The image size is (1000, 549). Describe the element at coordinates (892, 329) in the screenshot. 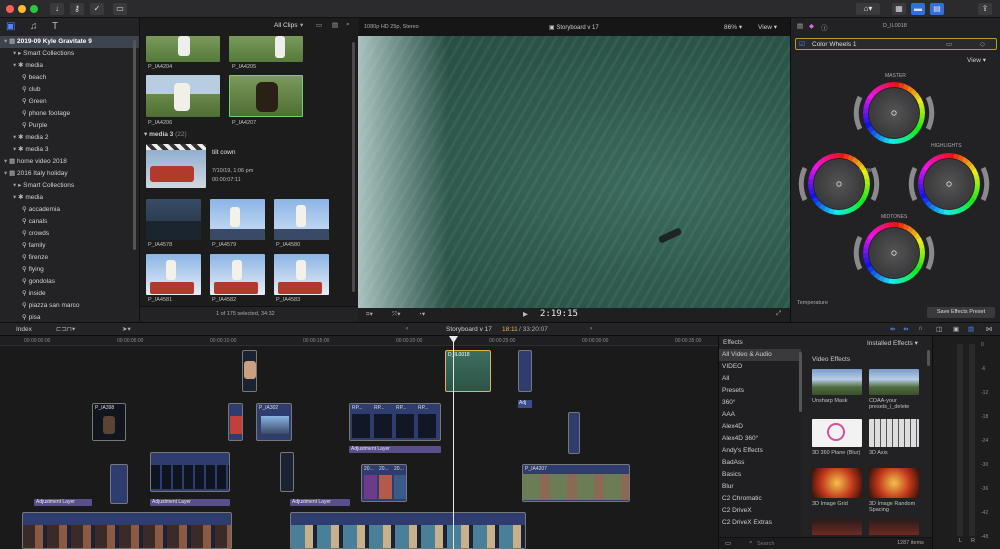

I see `skimming-icon: ⇹` at that location.